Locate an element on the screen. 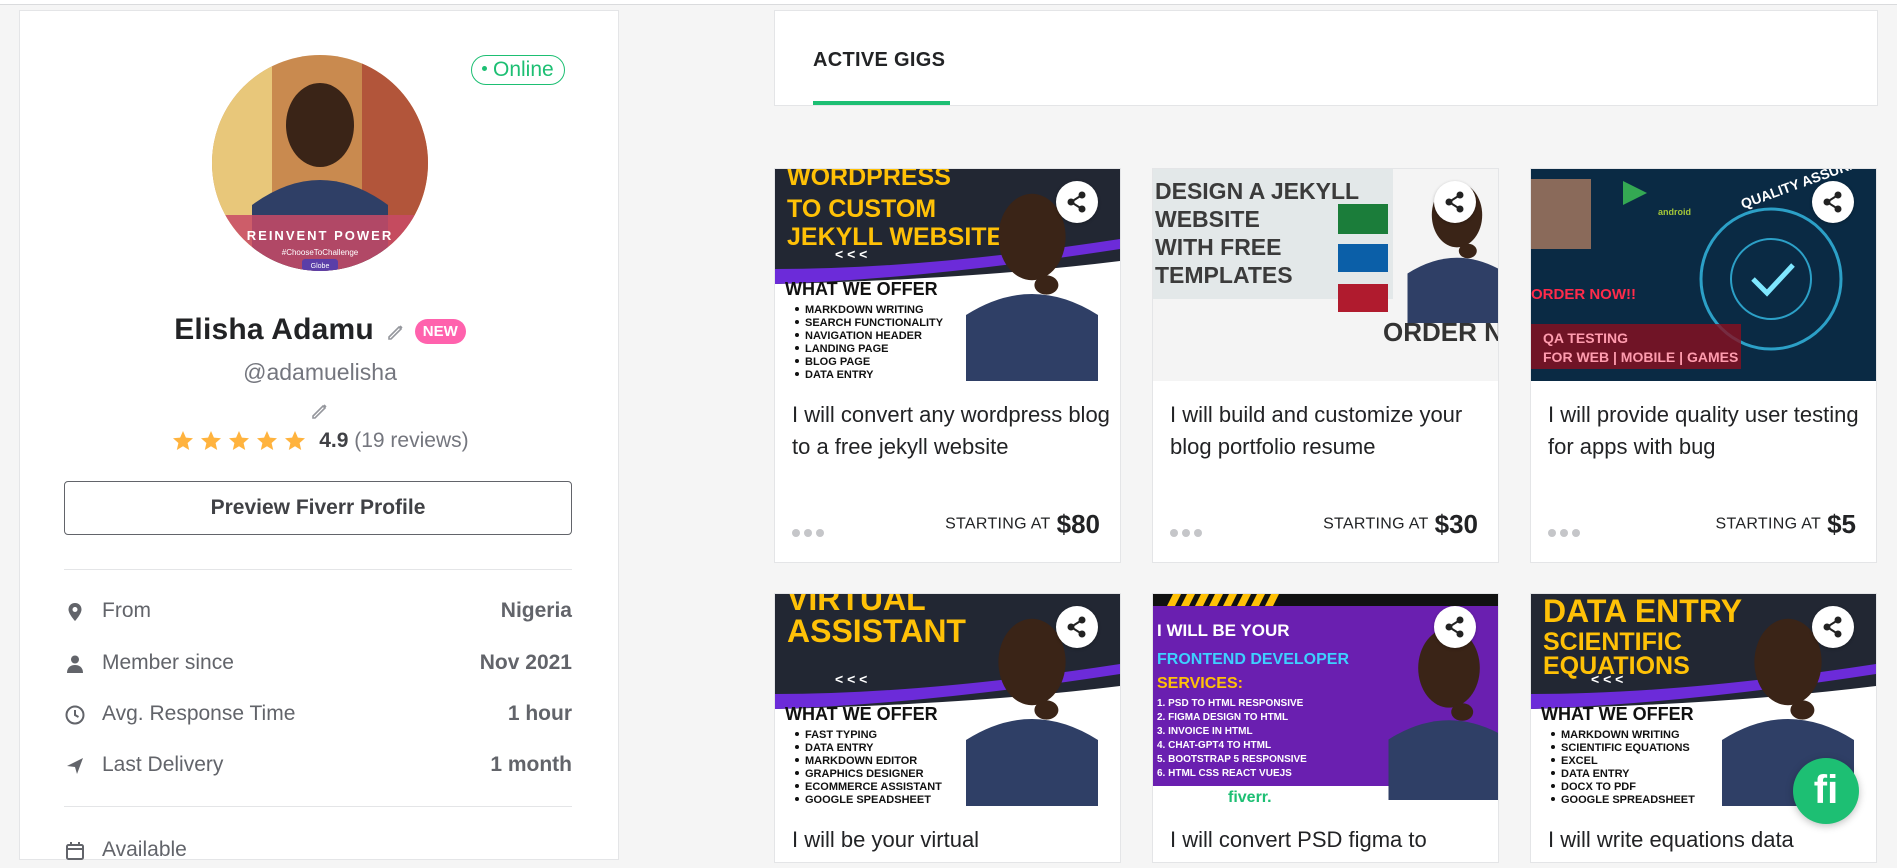  avatar-logo-text: Globe is located at coordinates (320, 266).